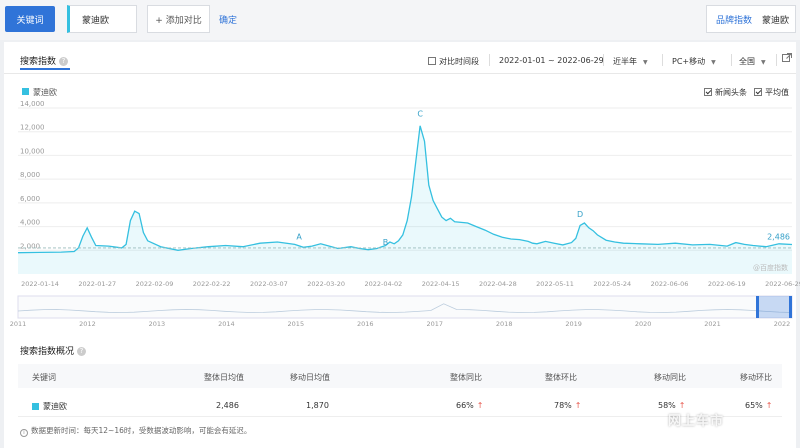 The height and width of the screenshot is (448, 800). Describe the element at coordinates (465, 405) in the screenshot. I see `row-overall-yoy-value: 66%` at that location.